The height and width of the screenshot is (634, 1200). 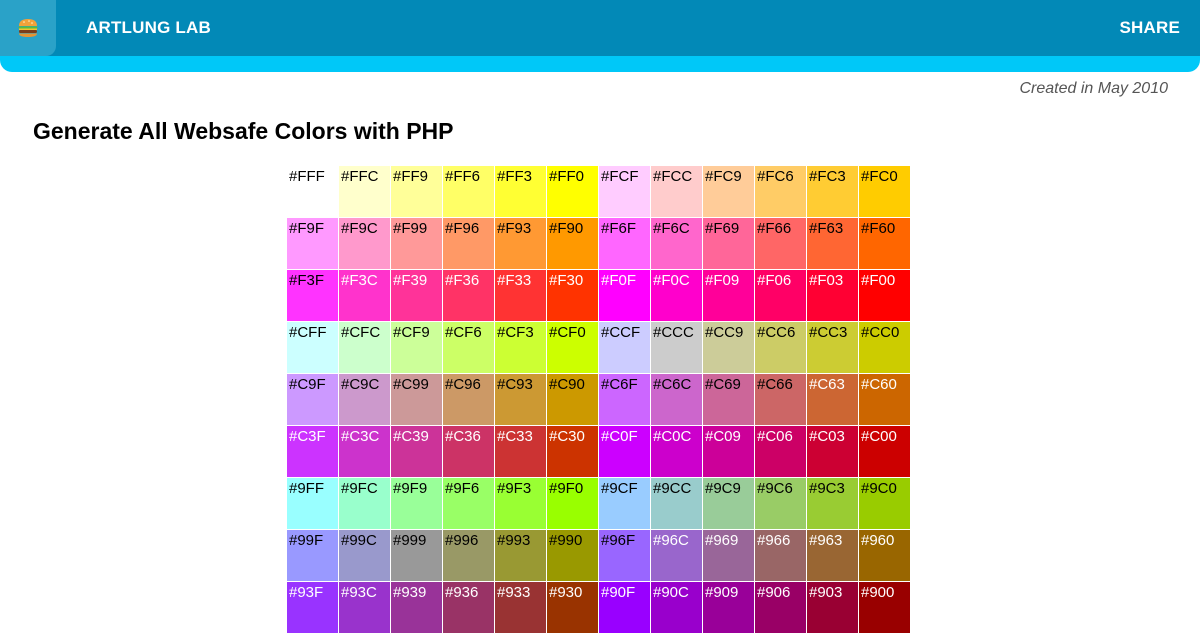 What do you see at coordinates (781, 192) in the screenshot?
I see `color-swatch: #FC6` at bounding box center [781, 192].